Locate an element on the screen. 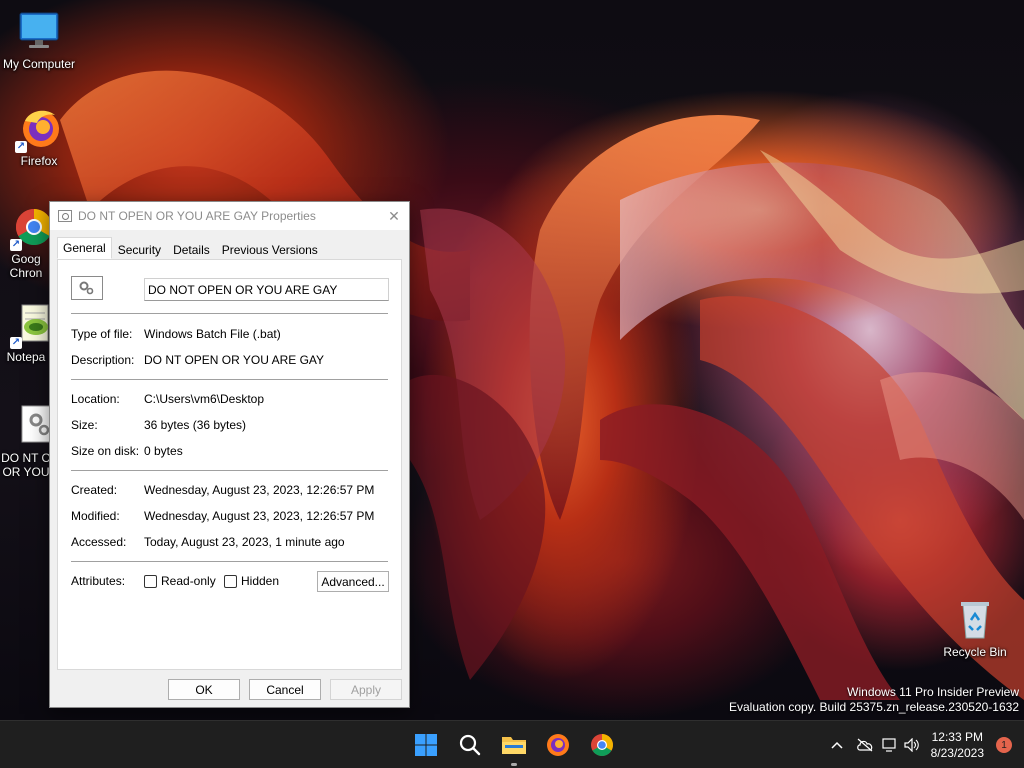  ok-button: OK is located at coordinates (204, 689).